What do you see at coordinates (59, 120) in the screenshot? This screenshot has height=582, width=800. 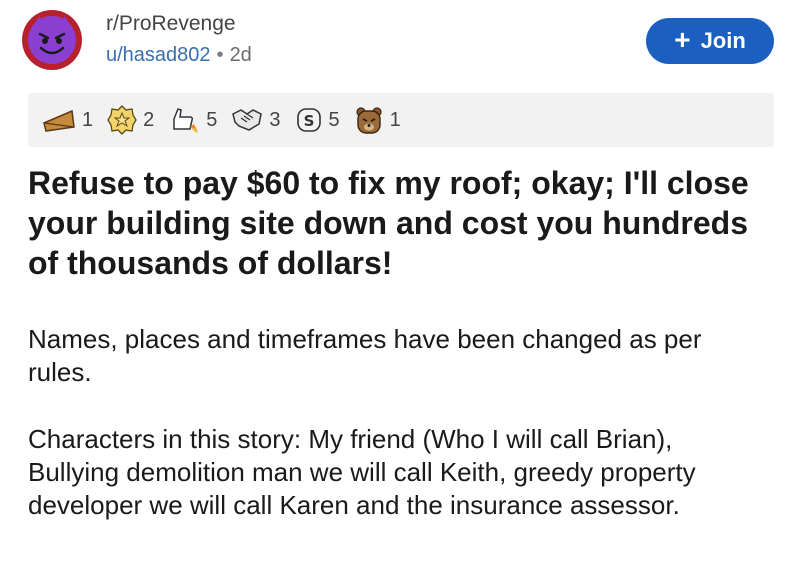 I see `cheese-wedge-award-icon` at bounding box center [59, 120].